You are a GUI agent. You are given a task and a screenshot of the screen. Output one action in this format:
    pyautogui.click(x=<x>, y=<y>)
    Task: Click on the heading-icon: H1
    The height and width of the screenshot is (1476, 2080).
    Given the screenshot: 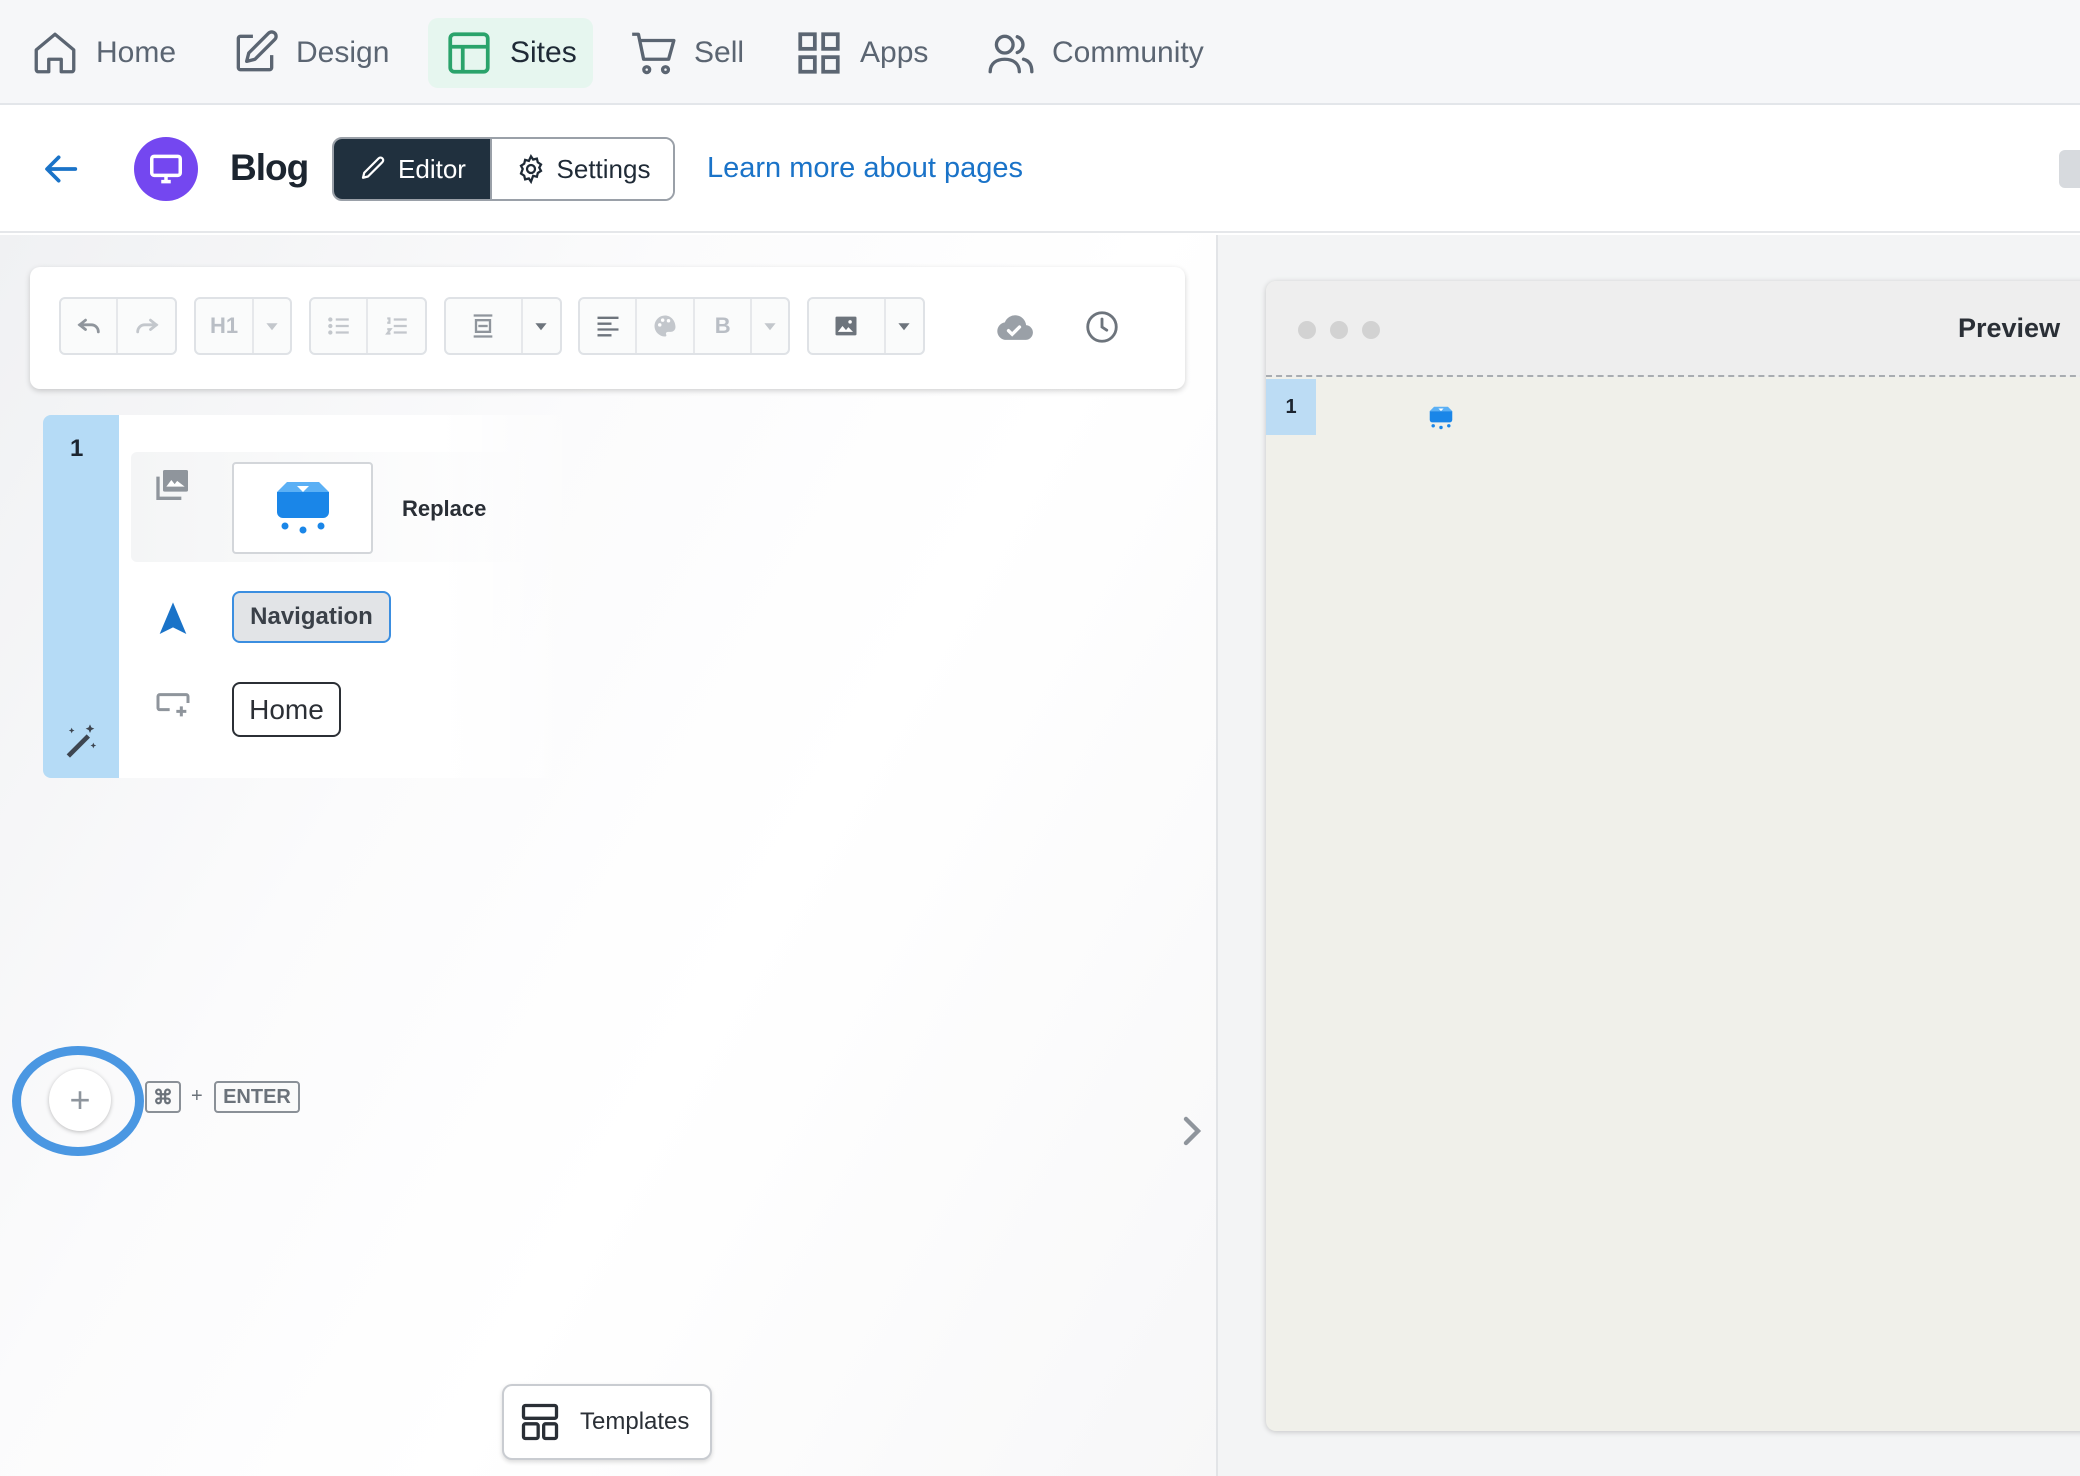 What is the action you would take?
    pyautogui.click(x=224, y=325)
    